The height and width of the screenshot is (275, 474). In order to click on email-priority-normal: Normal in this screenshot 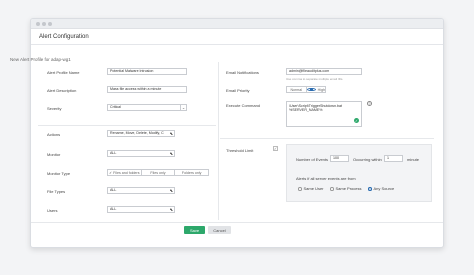, I will do `click(297, 89)`.